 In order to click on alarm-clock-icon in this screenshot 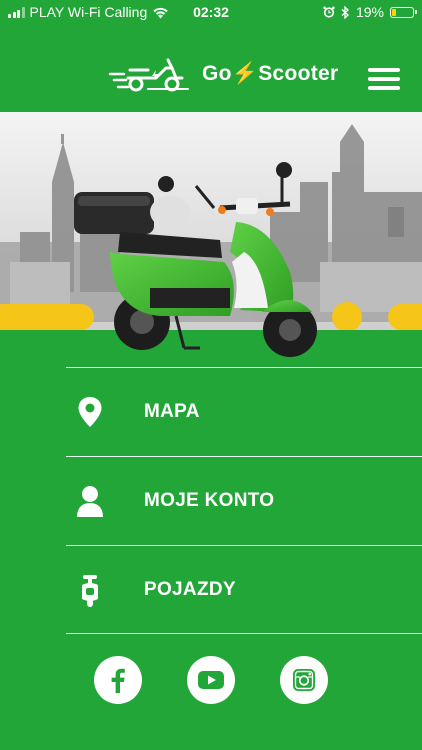, I will do `click(329, 12)`.